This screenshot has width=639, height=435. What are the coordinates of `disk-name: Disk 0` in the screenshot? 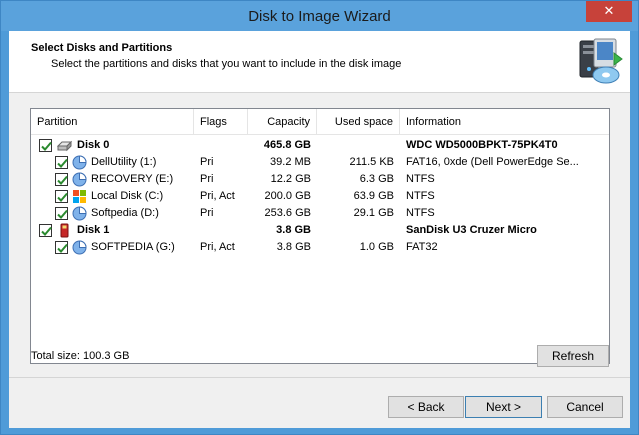 It's located at (93, 145).